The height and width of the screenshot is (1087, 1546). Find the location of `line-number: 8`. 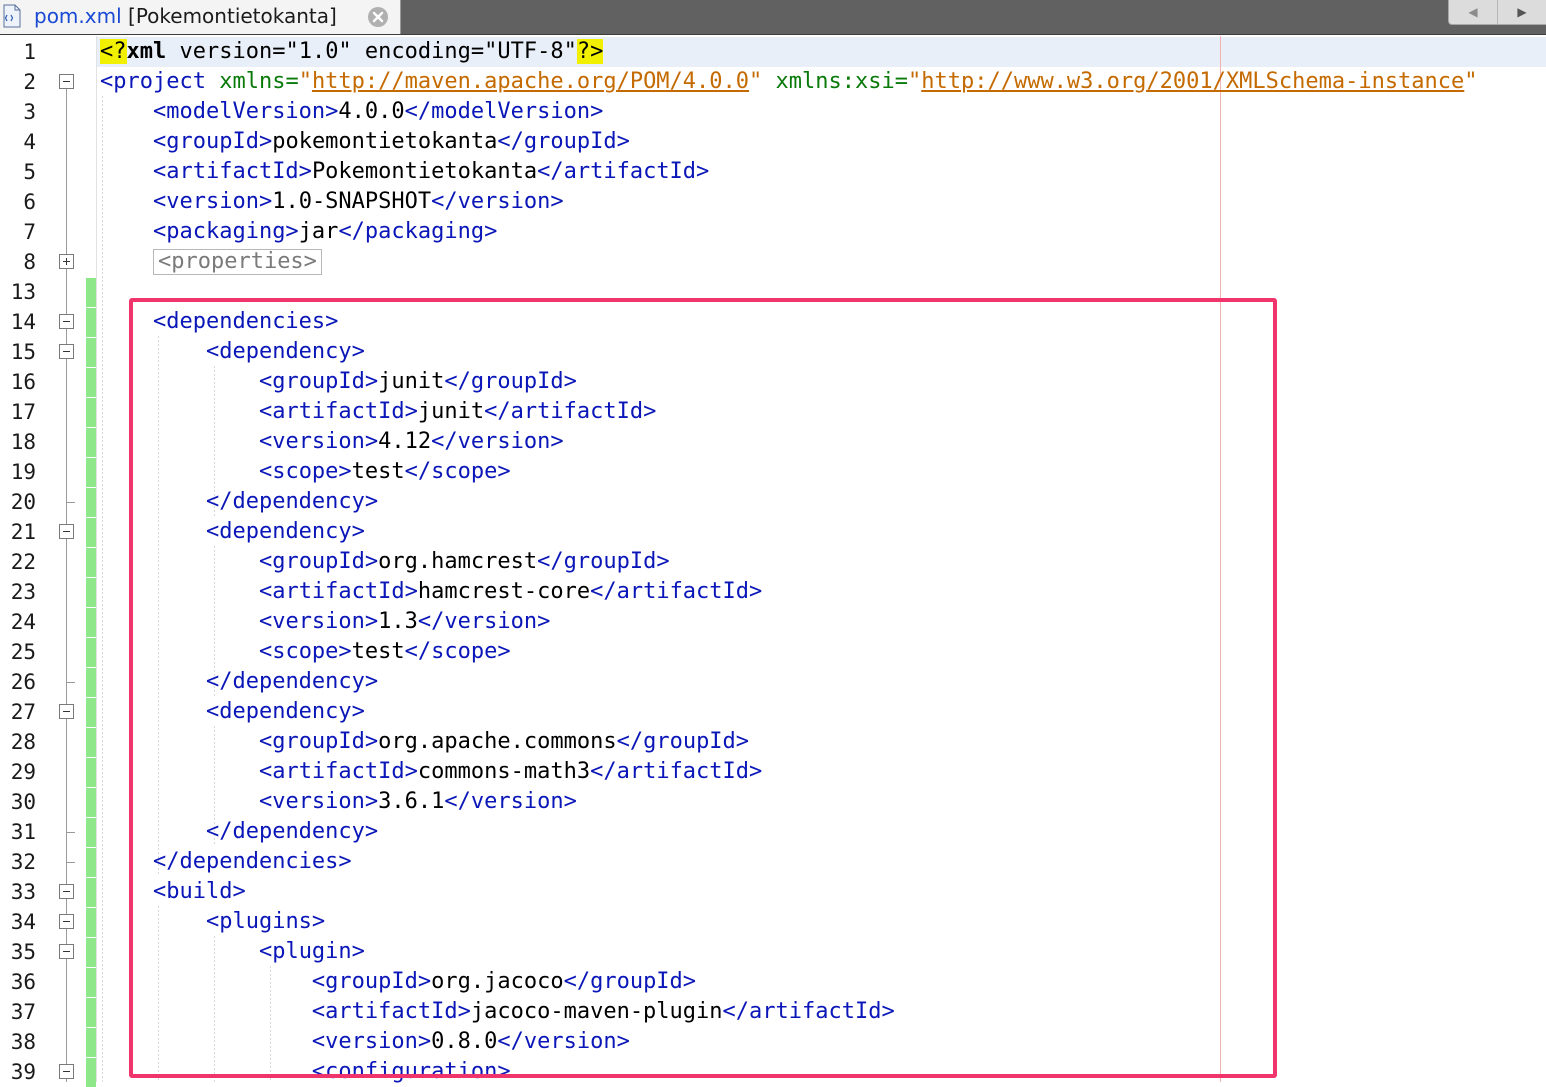

line-number: 8 is located at coordinates (29, 262).